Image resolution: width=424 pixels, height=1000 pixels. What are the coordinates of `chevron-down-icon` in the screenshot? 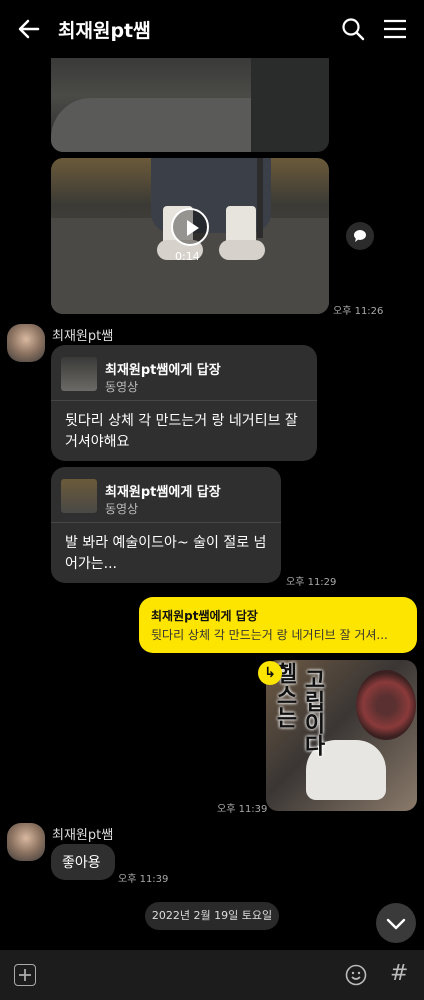 It's located at (396, 924).